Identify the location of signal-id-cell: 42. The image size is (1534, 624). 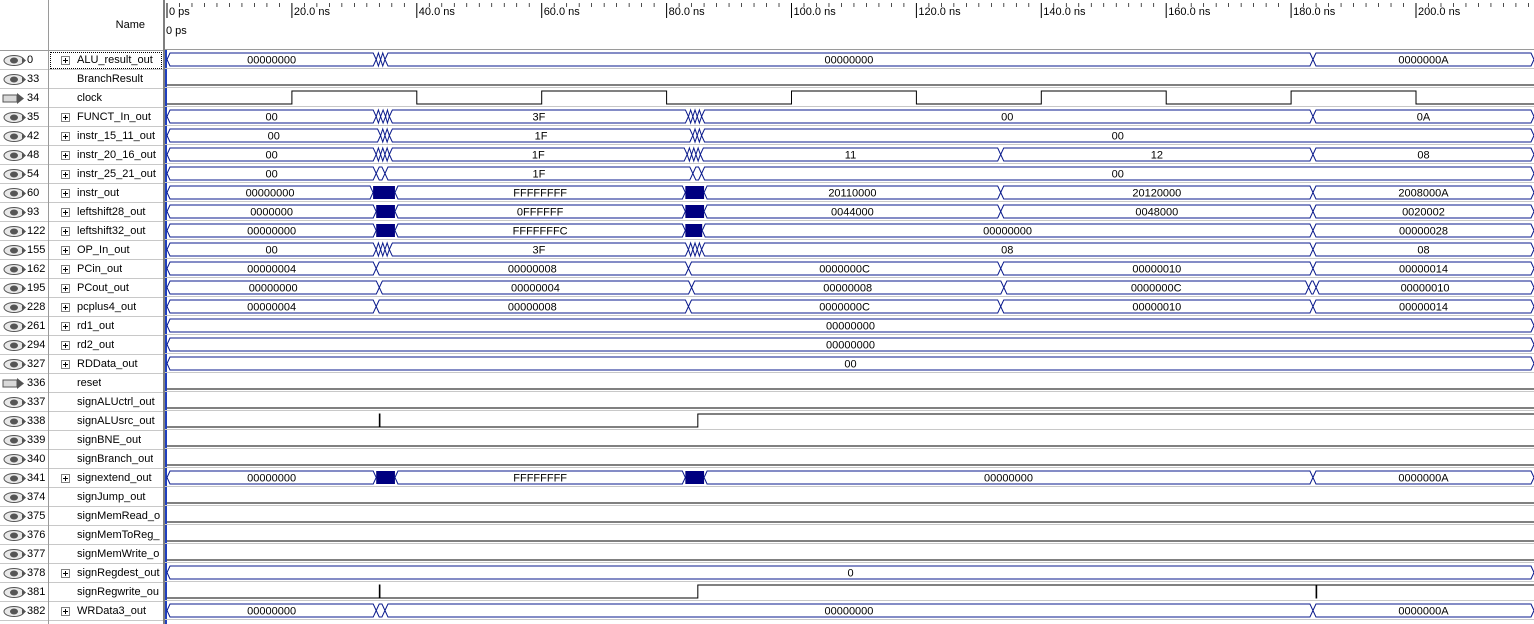
(24, 136).